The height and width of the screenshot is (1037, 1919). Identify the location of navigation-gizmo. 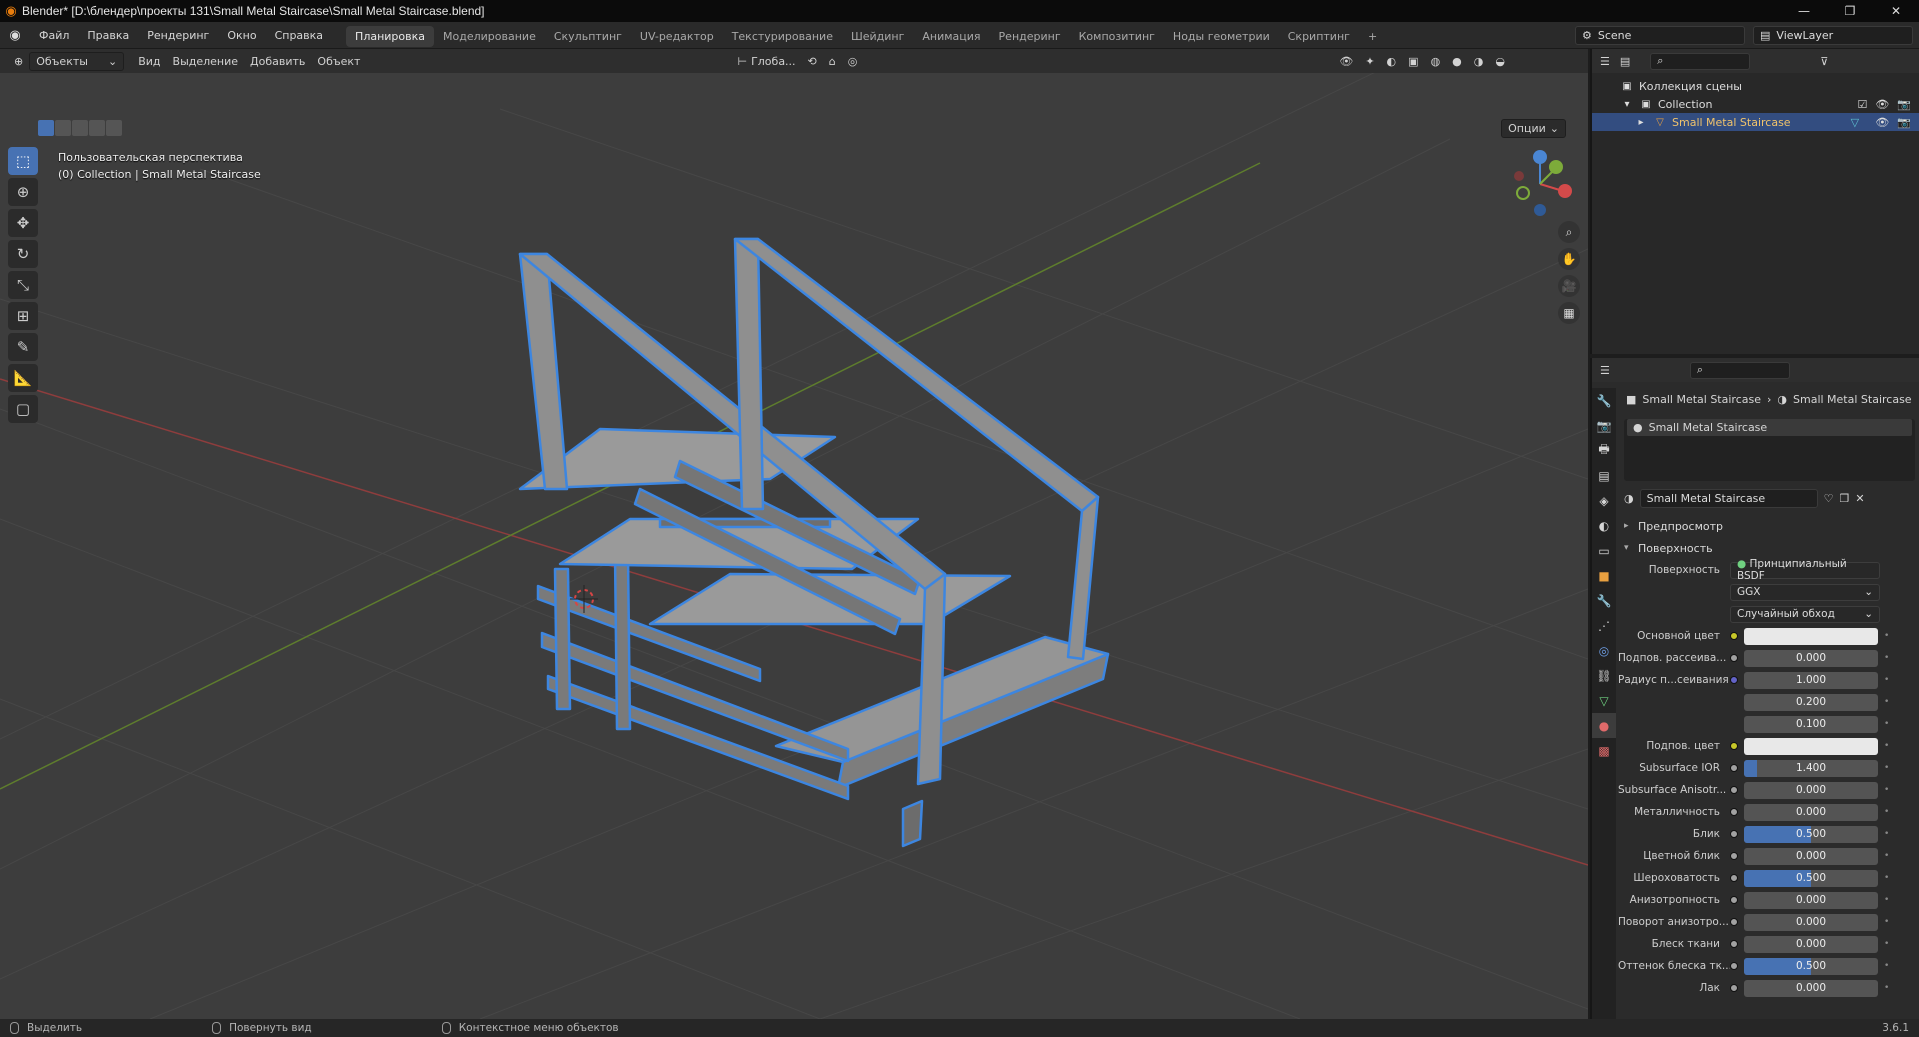
(1543, 183).